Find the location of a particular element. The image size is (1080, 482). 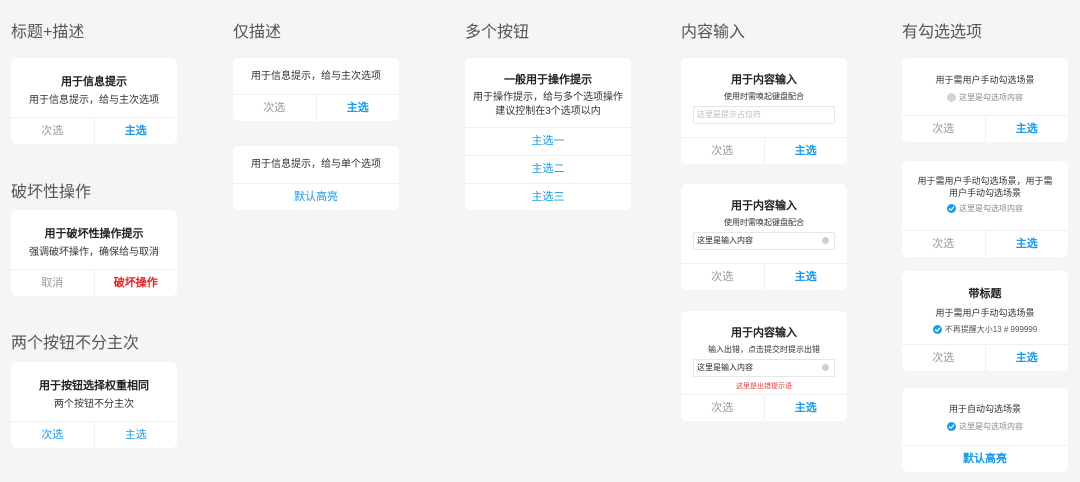

dialog-equal-buttons: 用于按钮选择权重相同 两个按钮不分主次 次选 主选 is located at coordinates (94, 405).